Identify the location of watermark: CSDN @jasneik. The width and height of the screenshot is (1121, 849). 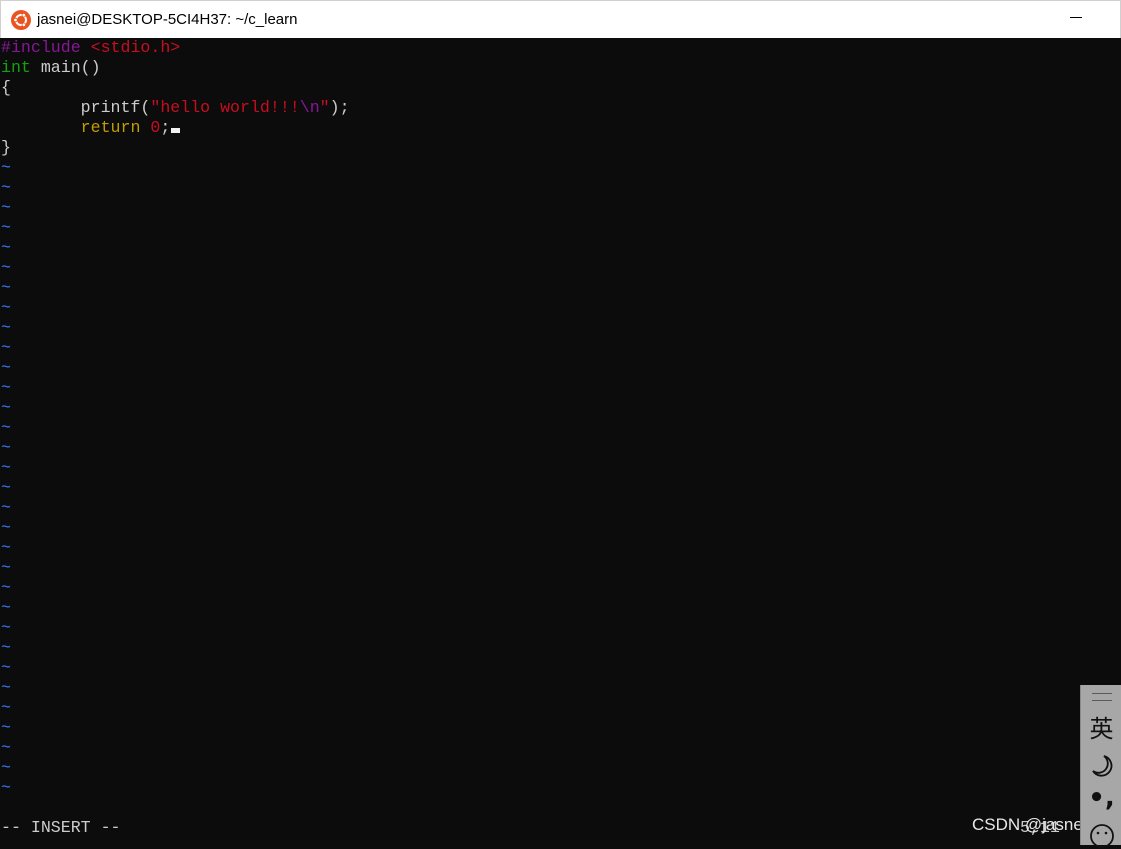
(1034, 824).